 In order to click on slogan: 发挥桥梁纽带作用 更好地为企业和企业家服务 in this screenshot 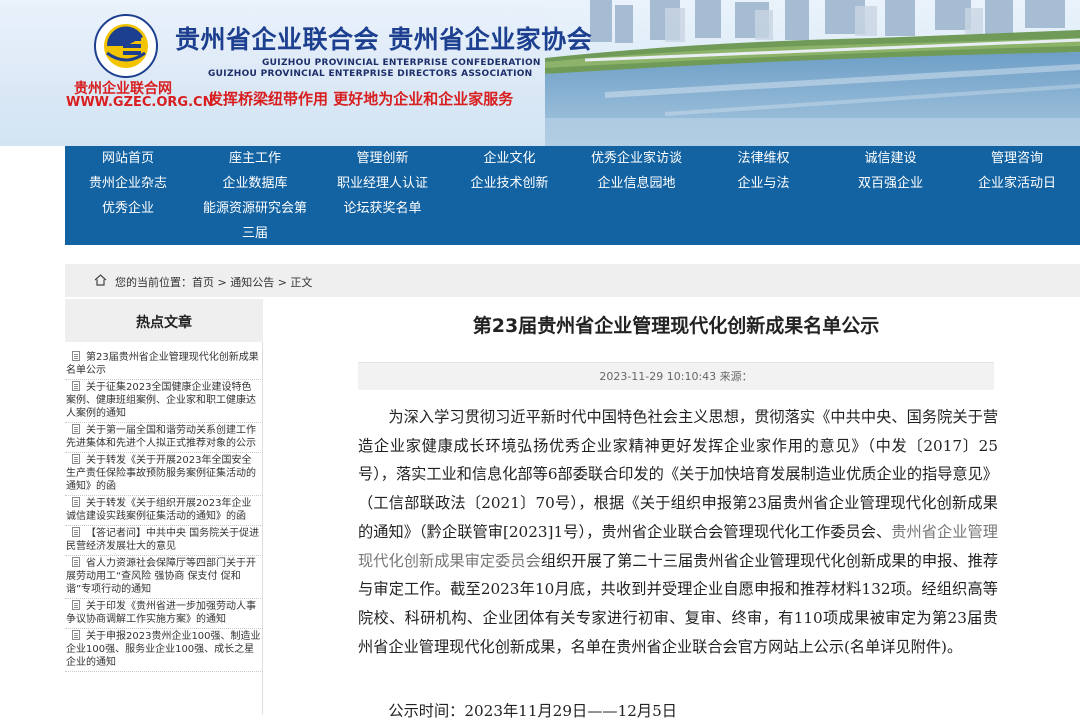, I will do `click(361, 99)`.